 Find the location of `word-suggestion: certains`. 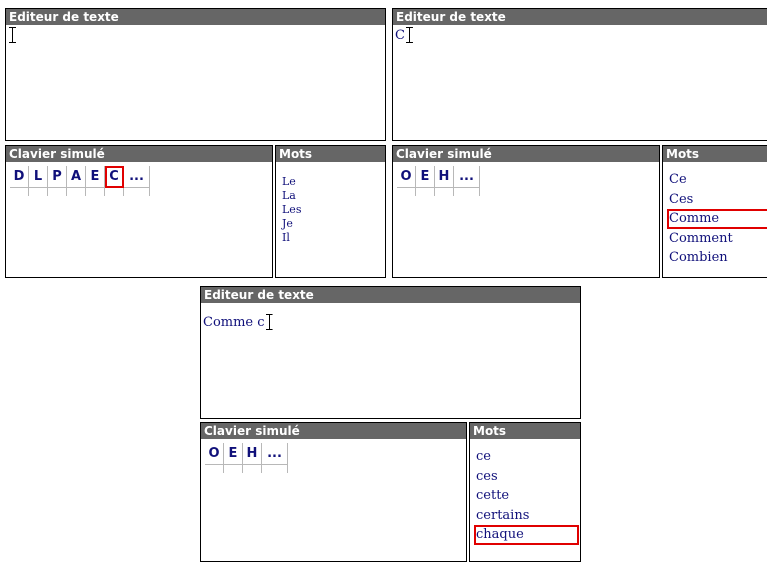

word-suggestion: certains is located at coordinates (526, 516).